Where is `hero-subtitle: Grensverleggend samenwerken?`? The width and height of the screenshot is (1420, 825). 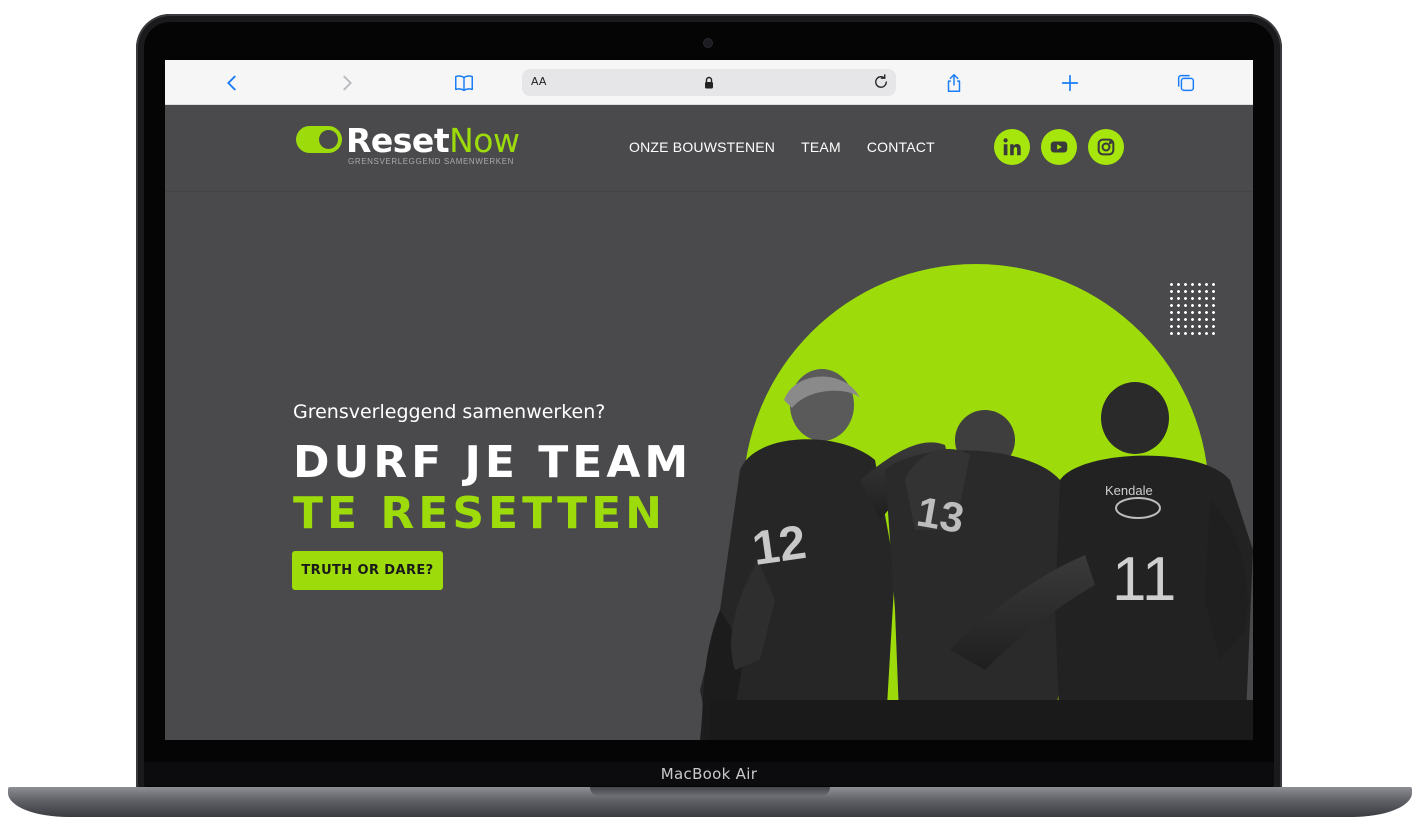
hero-subtitle: Grensverleggend samenwerken? is located at coordinates (449, 412).